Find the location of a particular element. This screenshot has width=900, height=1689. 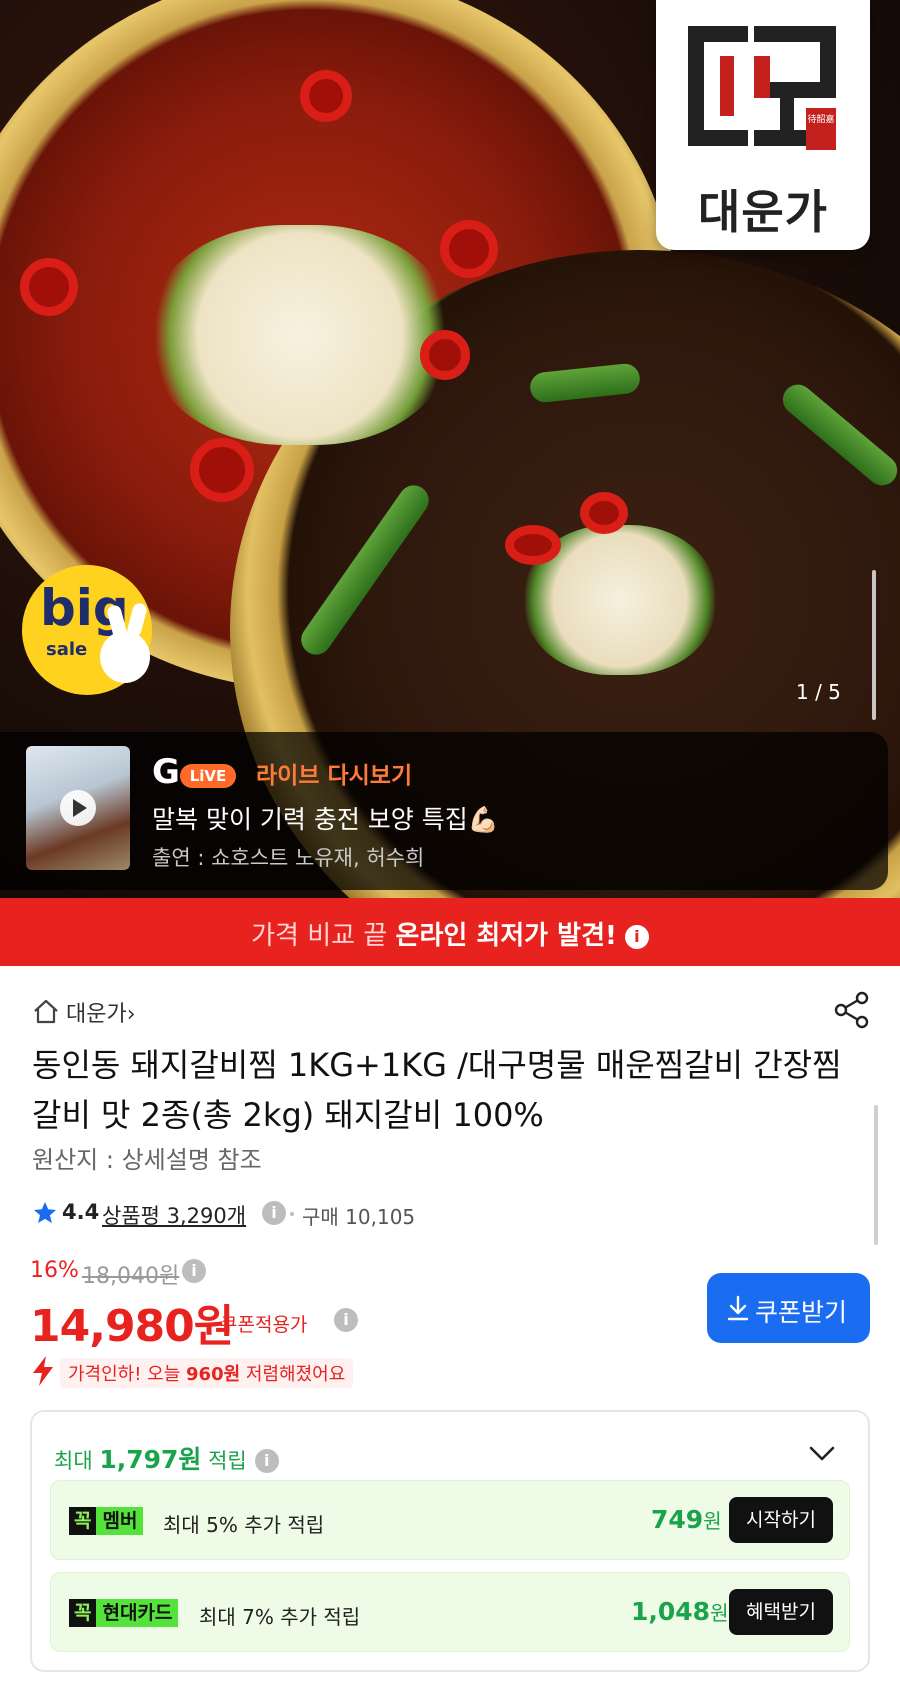

get-coupon-button: 쿠폰받기 is located at coordinates (788, 1308).